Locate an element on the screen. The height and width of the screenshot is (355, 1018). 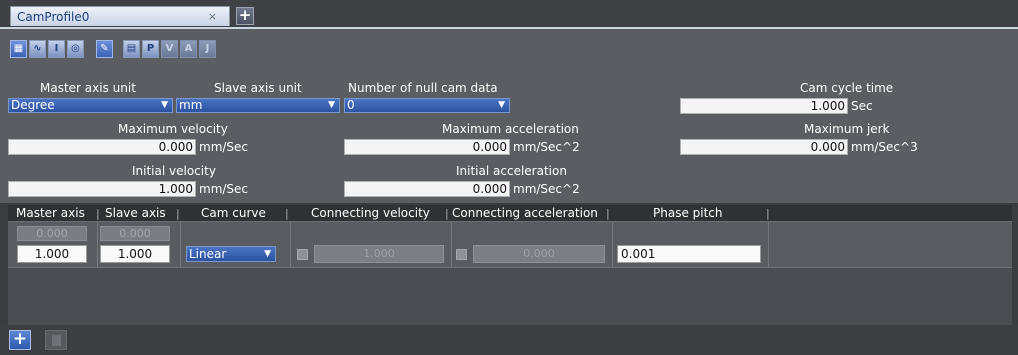
trash-icon is located at coordinates (56, 340).